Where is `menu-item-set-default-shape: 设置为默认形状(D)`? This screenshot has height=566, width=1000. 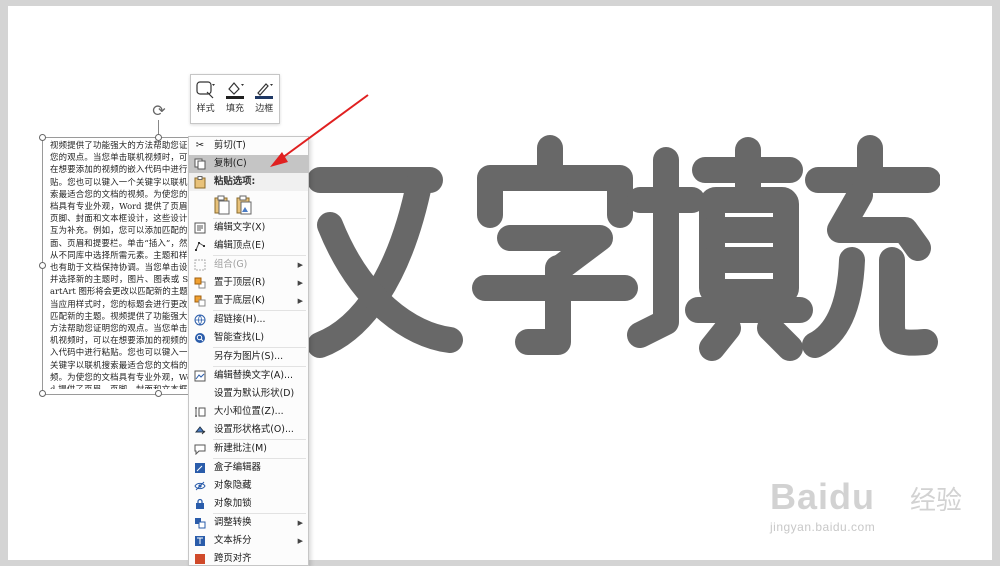
menu-item-set-default-shape: 设置为默认形状(D) is located at coordinates (248, 394).